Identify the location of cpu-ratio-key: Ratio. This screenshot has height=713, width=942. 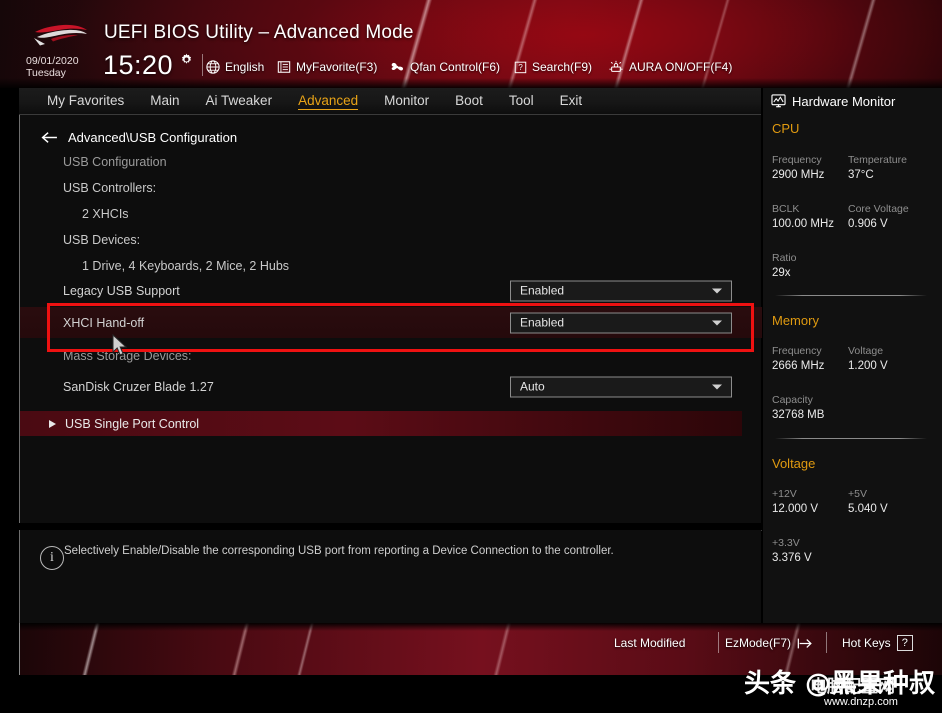
(784, 258).